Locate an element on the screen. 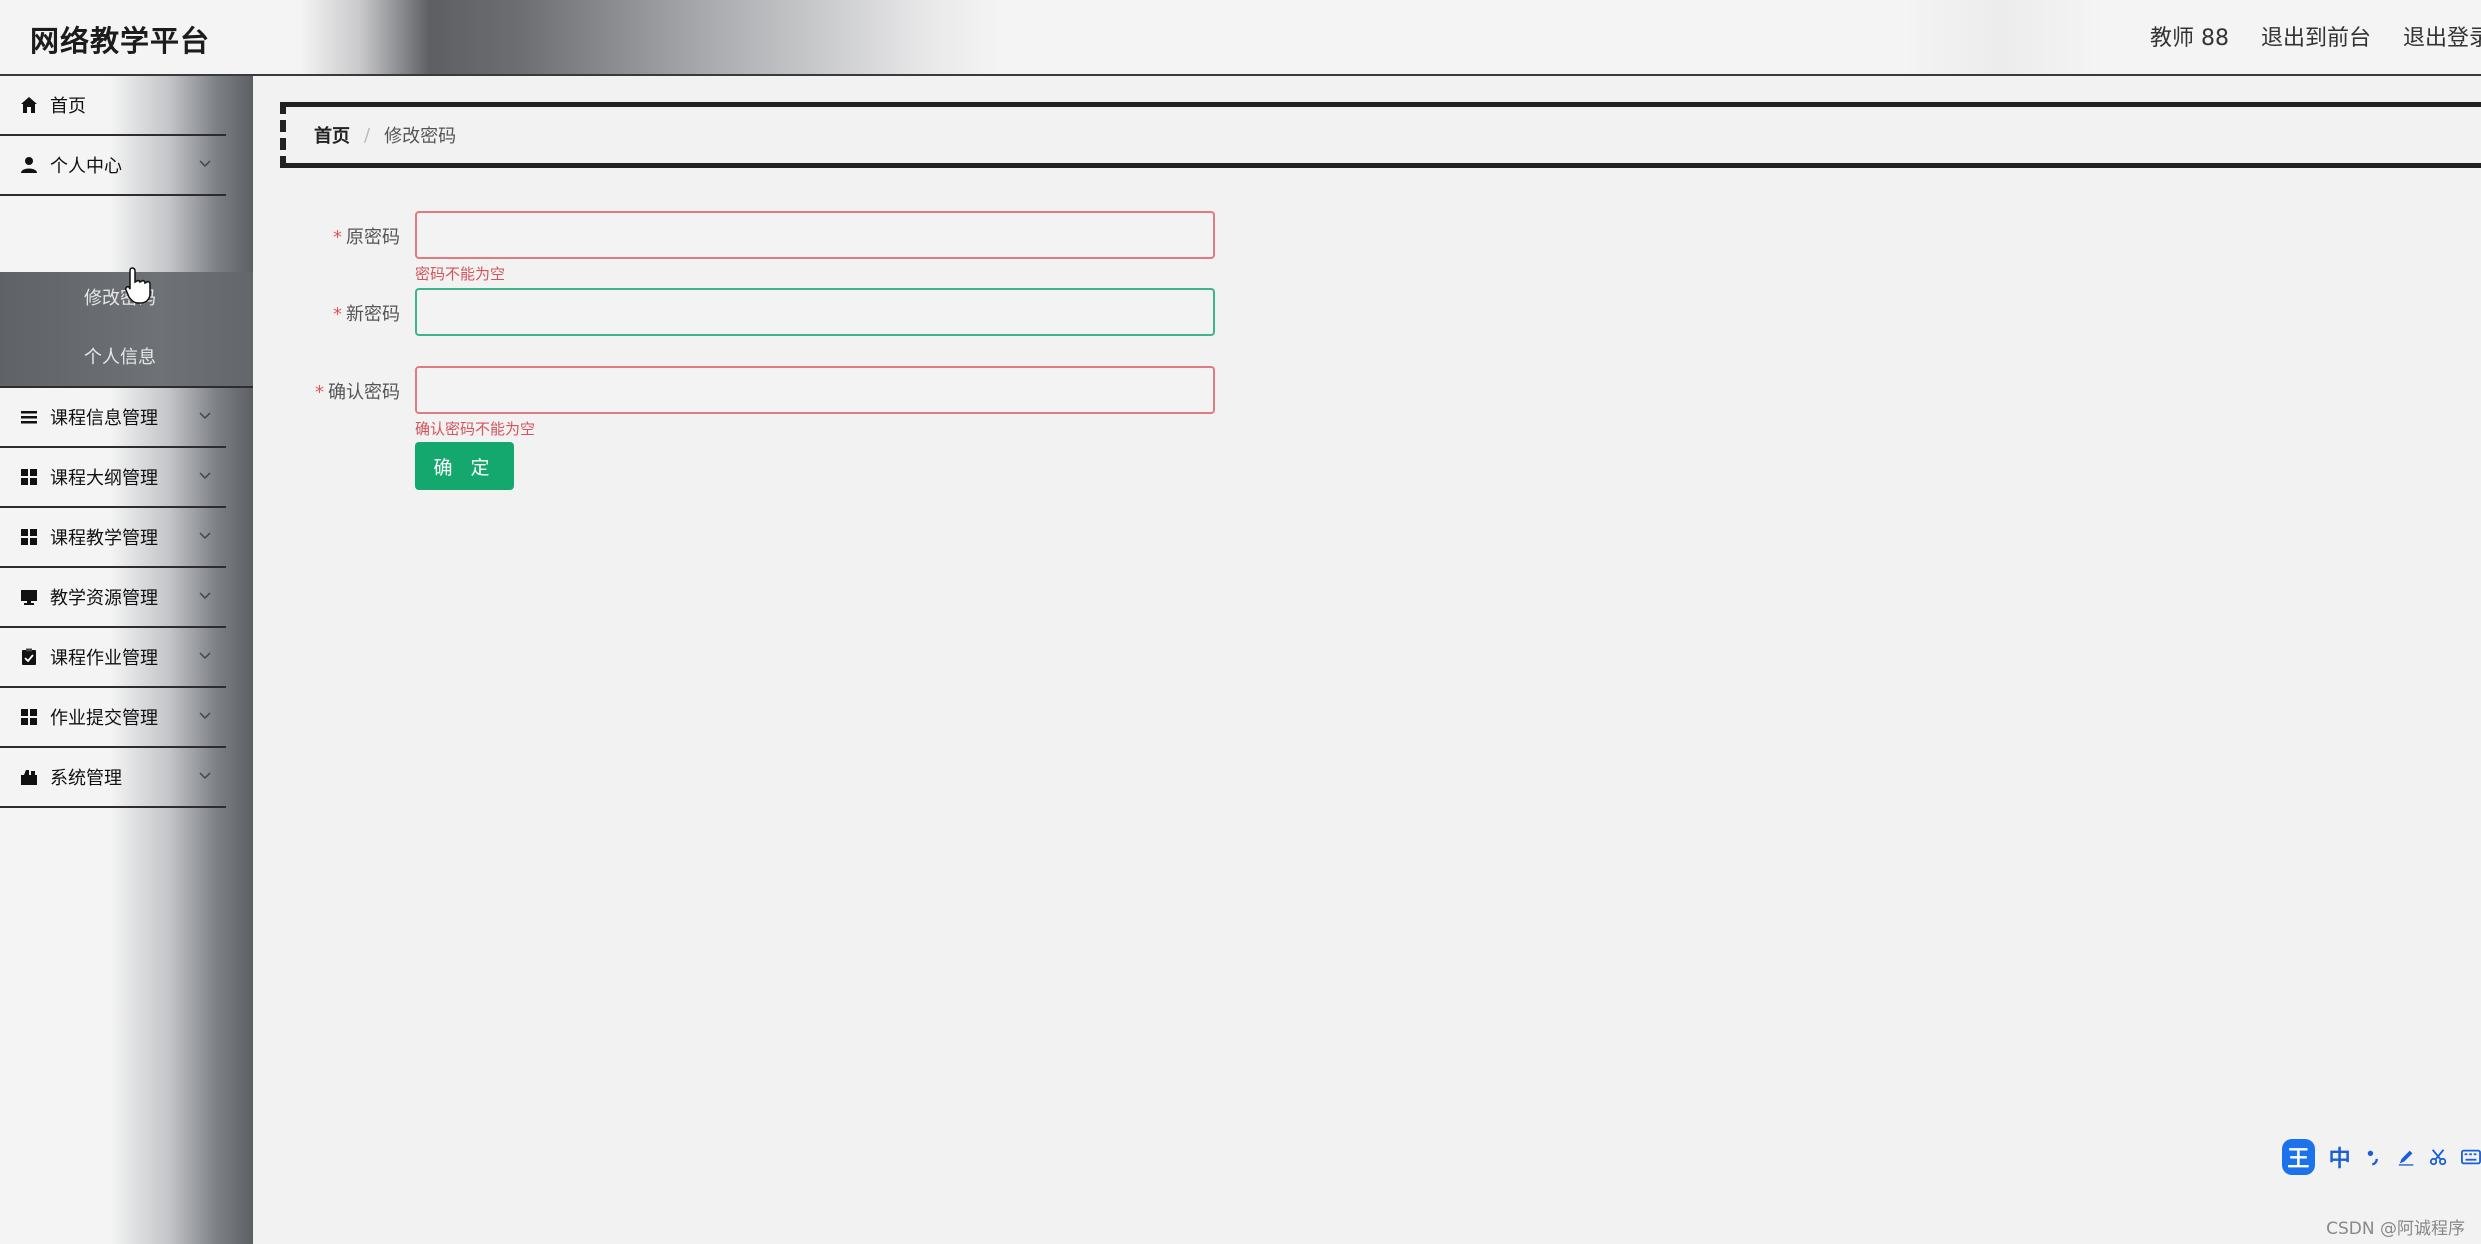 The height and width of the screenshot is (1244, 2481). user-icon is located at coordinates (29, 165).